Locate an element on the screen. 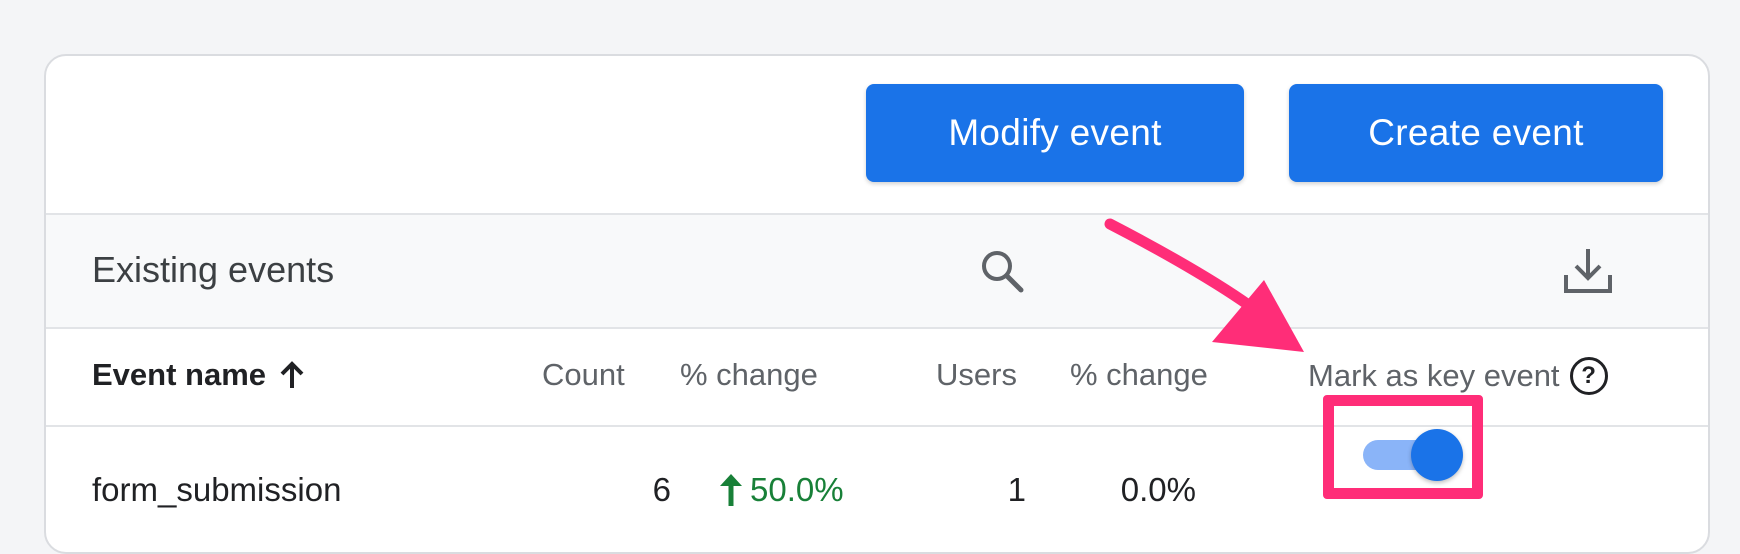 The width and height of the screenshot is (1740, 554). column-header-count-change: % change is located at coordinates (749, 375).